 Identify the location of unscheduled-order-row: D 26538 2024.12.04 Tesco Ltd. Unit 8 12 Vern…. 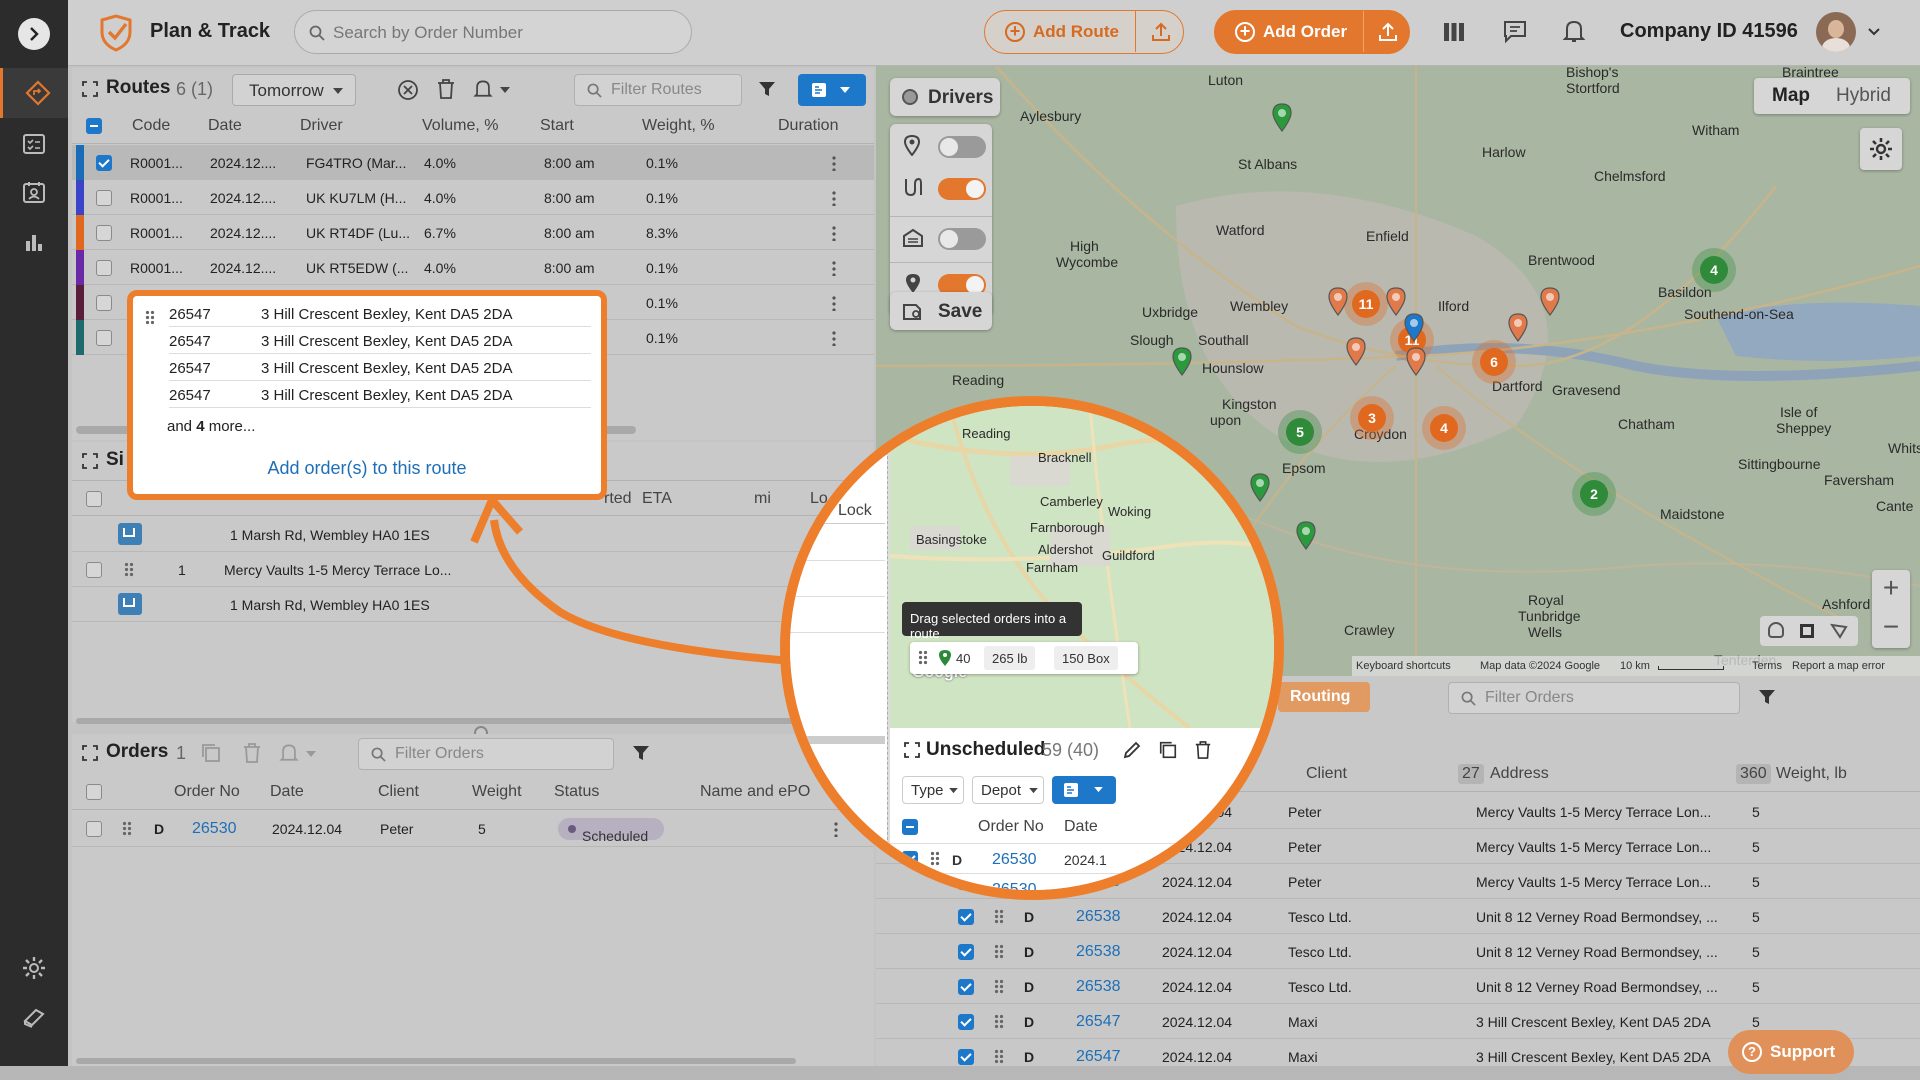
(1398, 951).